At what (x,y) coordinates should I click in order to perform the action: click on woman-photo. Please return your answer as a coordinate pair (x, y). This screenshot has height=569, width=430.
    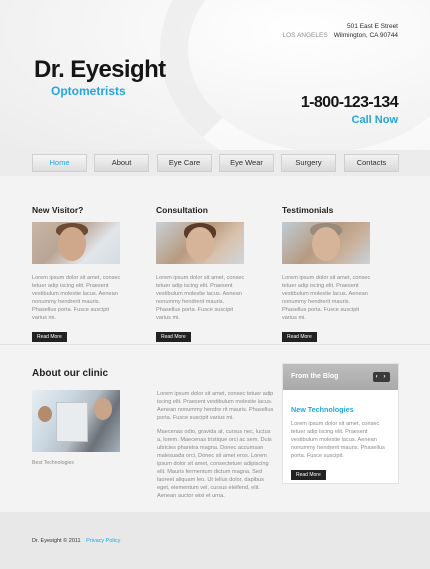
    Looking at the image, I should click on (200, 243).